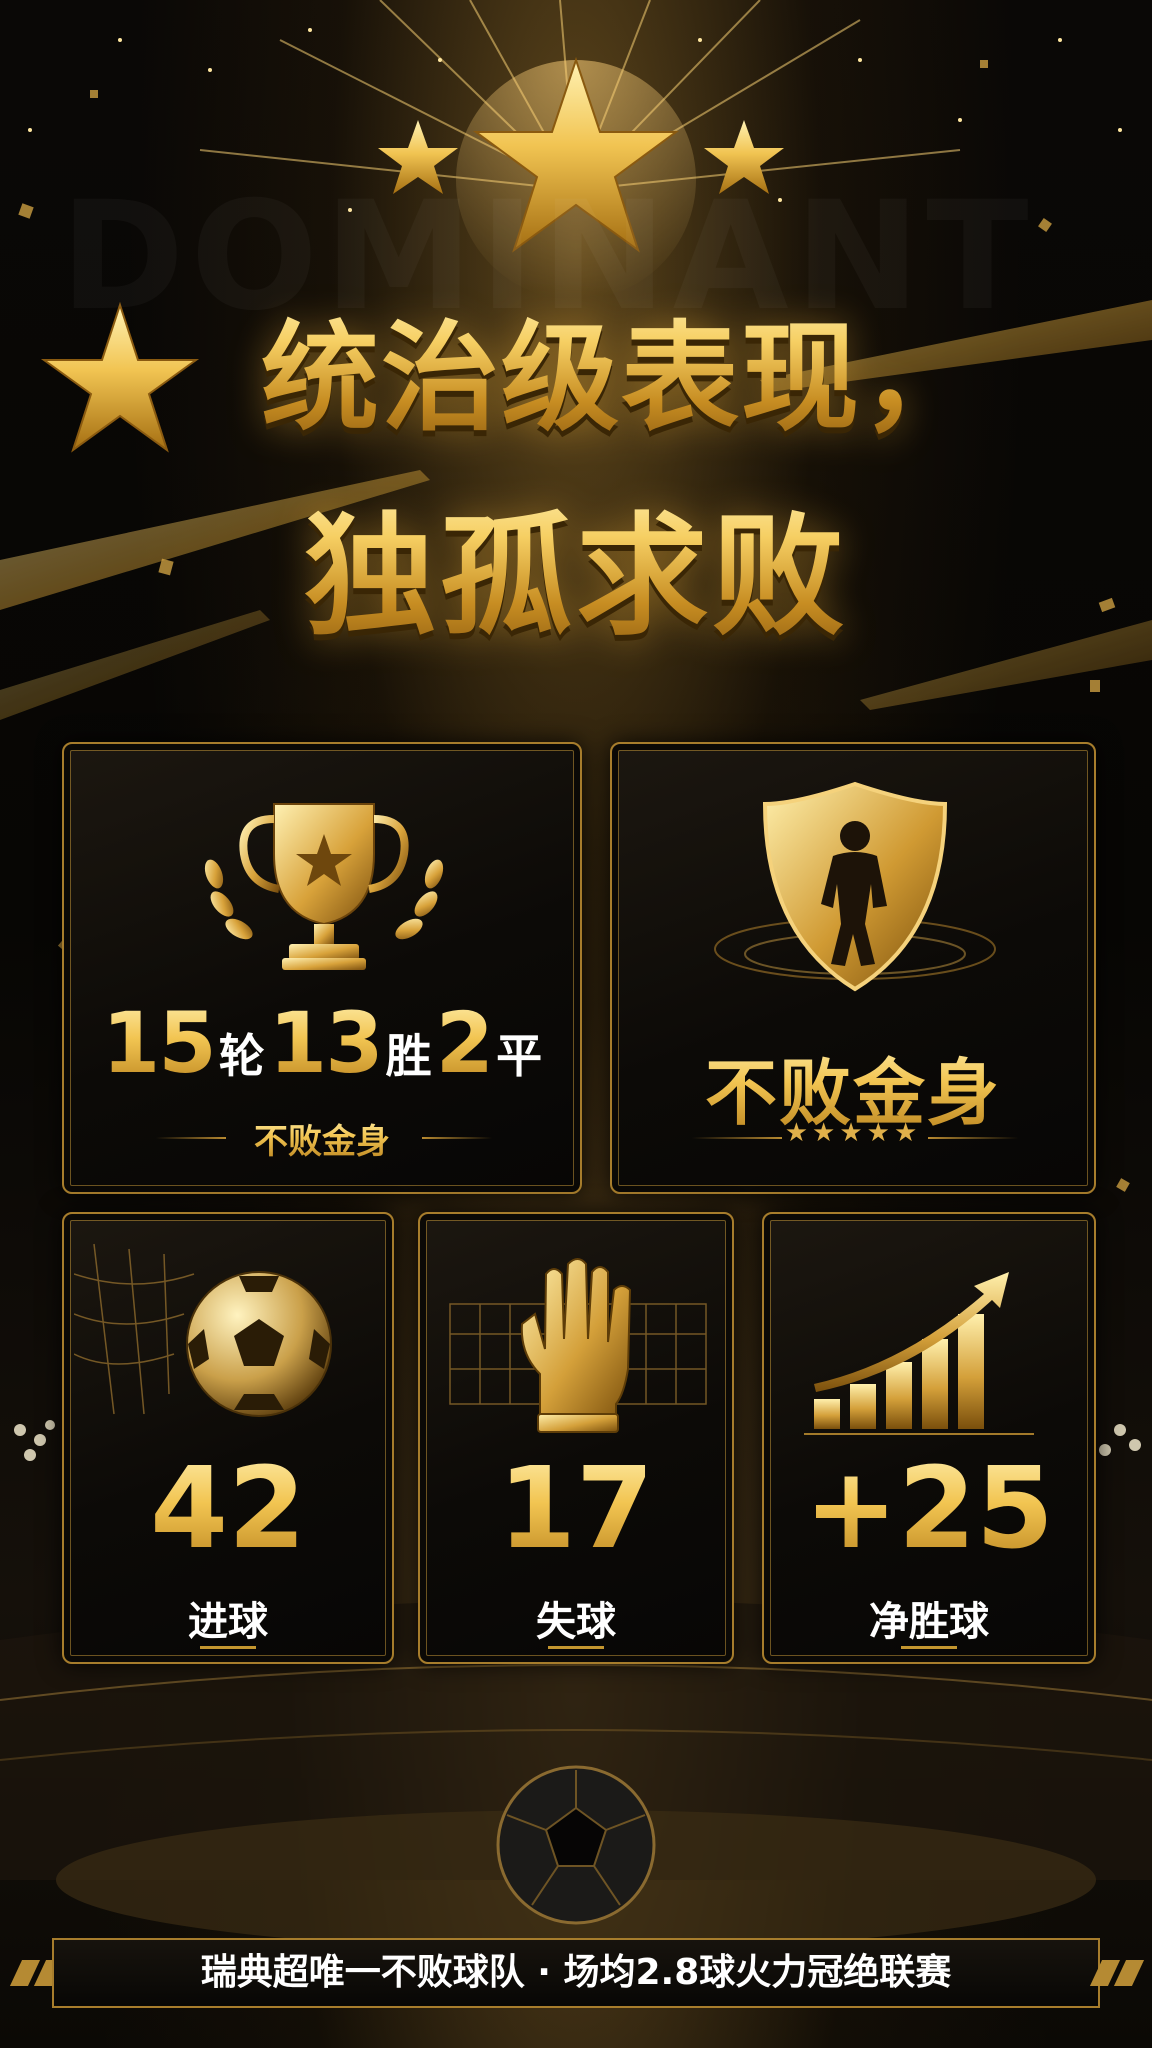 This screenshot has width=1152, height=2048. Describe the element at coordinates (855, 886) in the screenshot. I see `shield-player-icon` at that location.